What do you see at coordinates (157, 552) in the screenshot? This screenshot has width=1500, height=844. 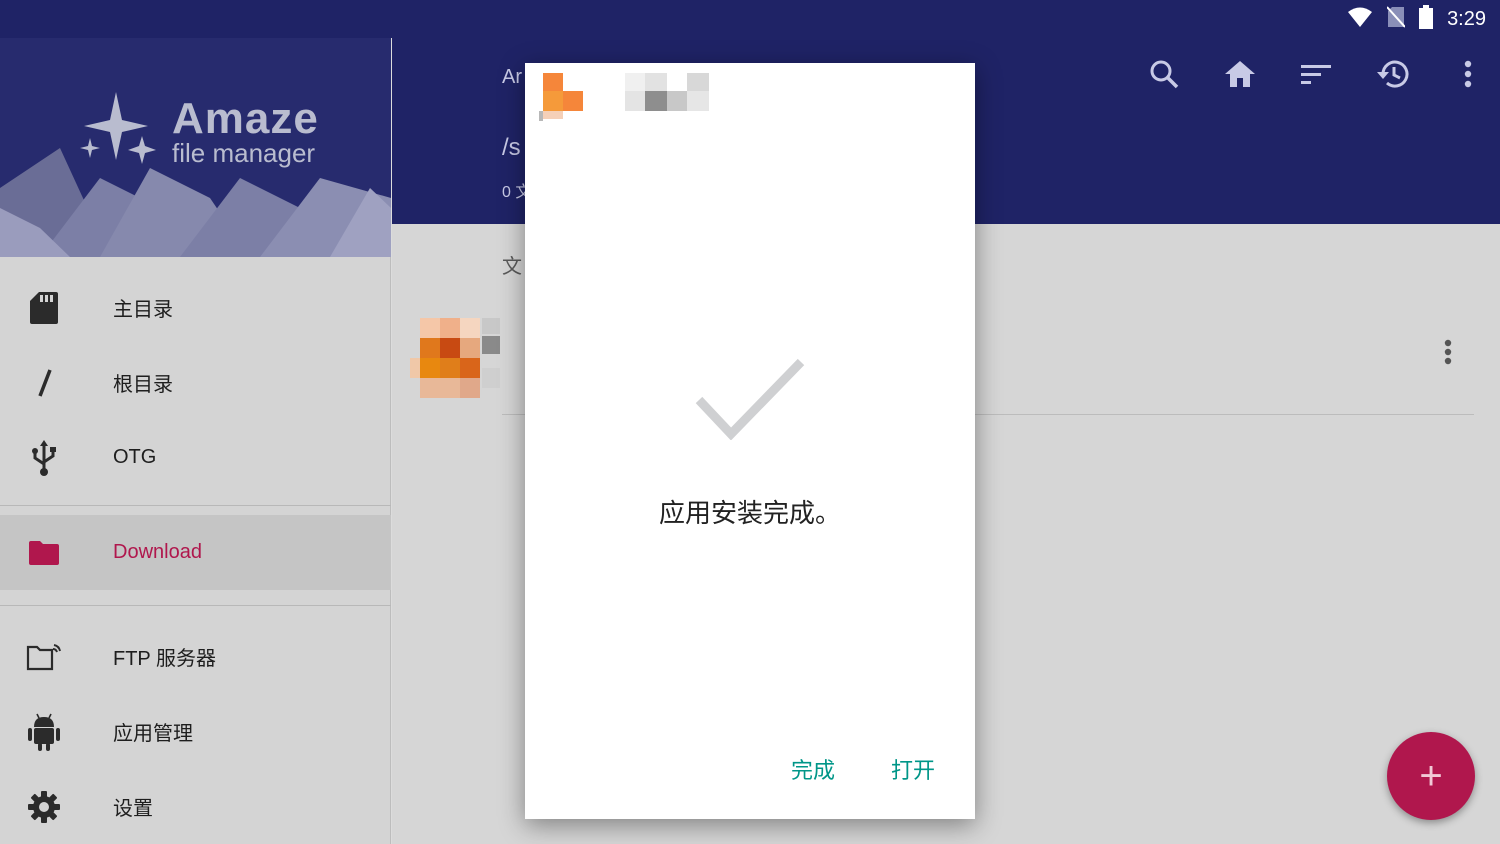 I see `drawer-item-label: Download` at bounding box center [157, 552].